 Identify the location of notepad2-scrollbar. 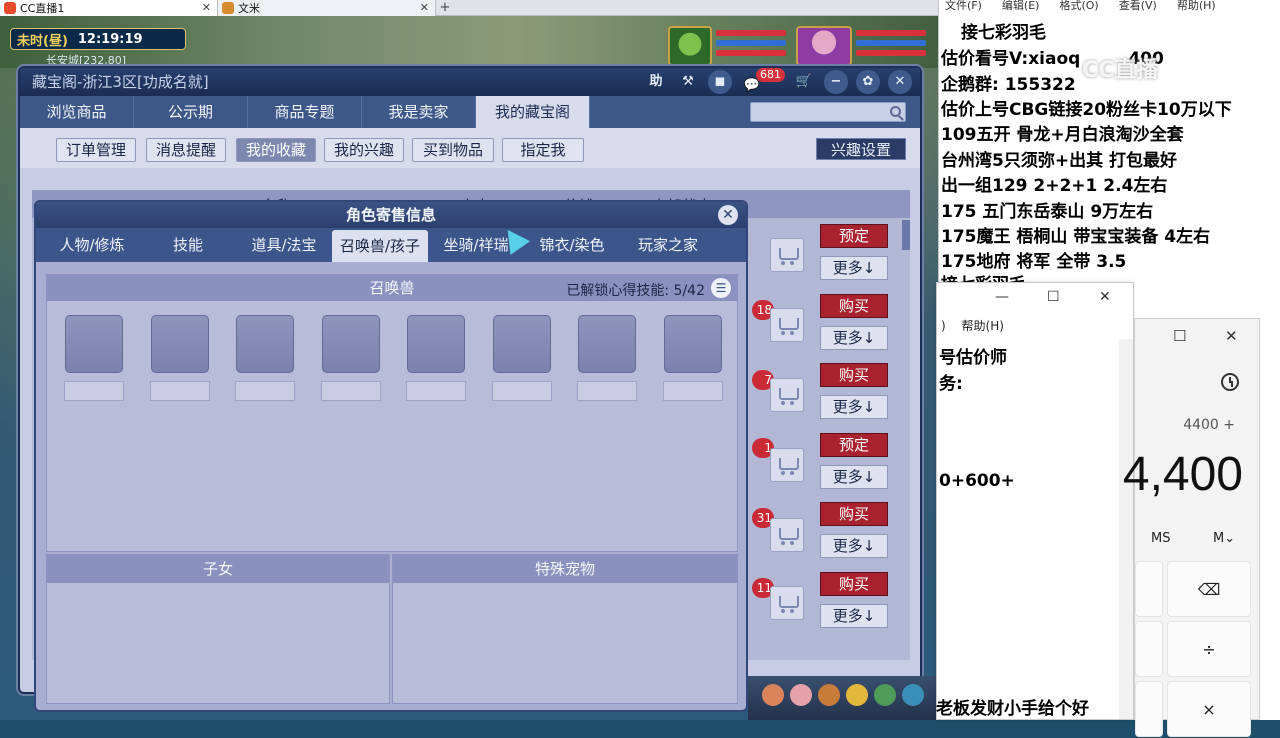
(1126, 529).